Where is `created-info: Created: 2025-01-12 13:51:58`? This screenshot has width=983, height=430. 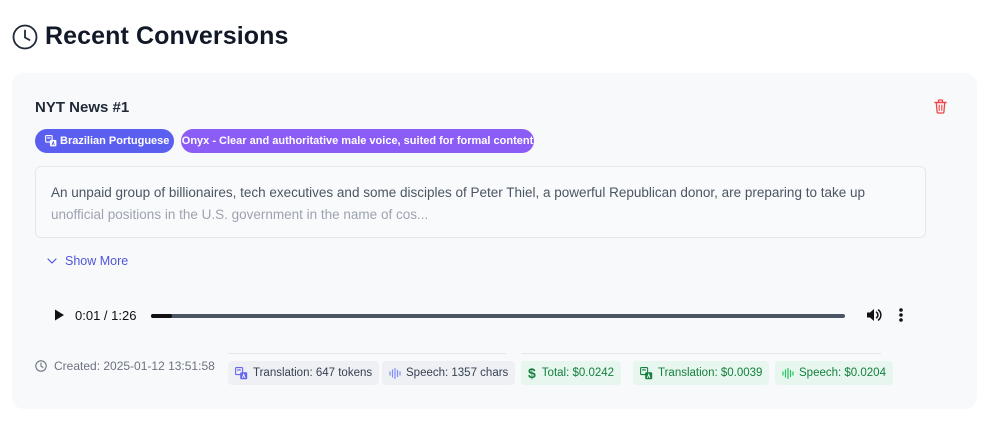 created-info: Created: 2025-01-12 13:51:58 is located at coordinates (125, 366).